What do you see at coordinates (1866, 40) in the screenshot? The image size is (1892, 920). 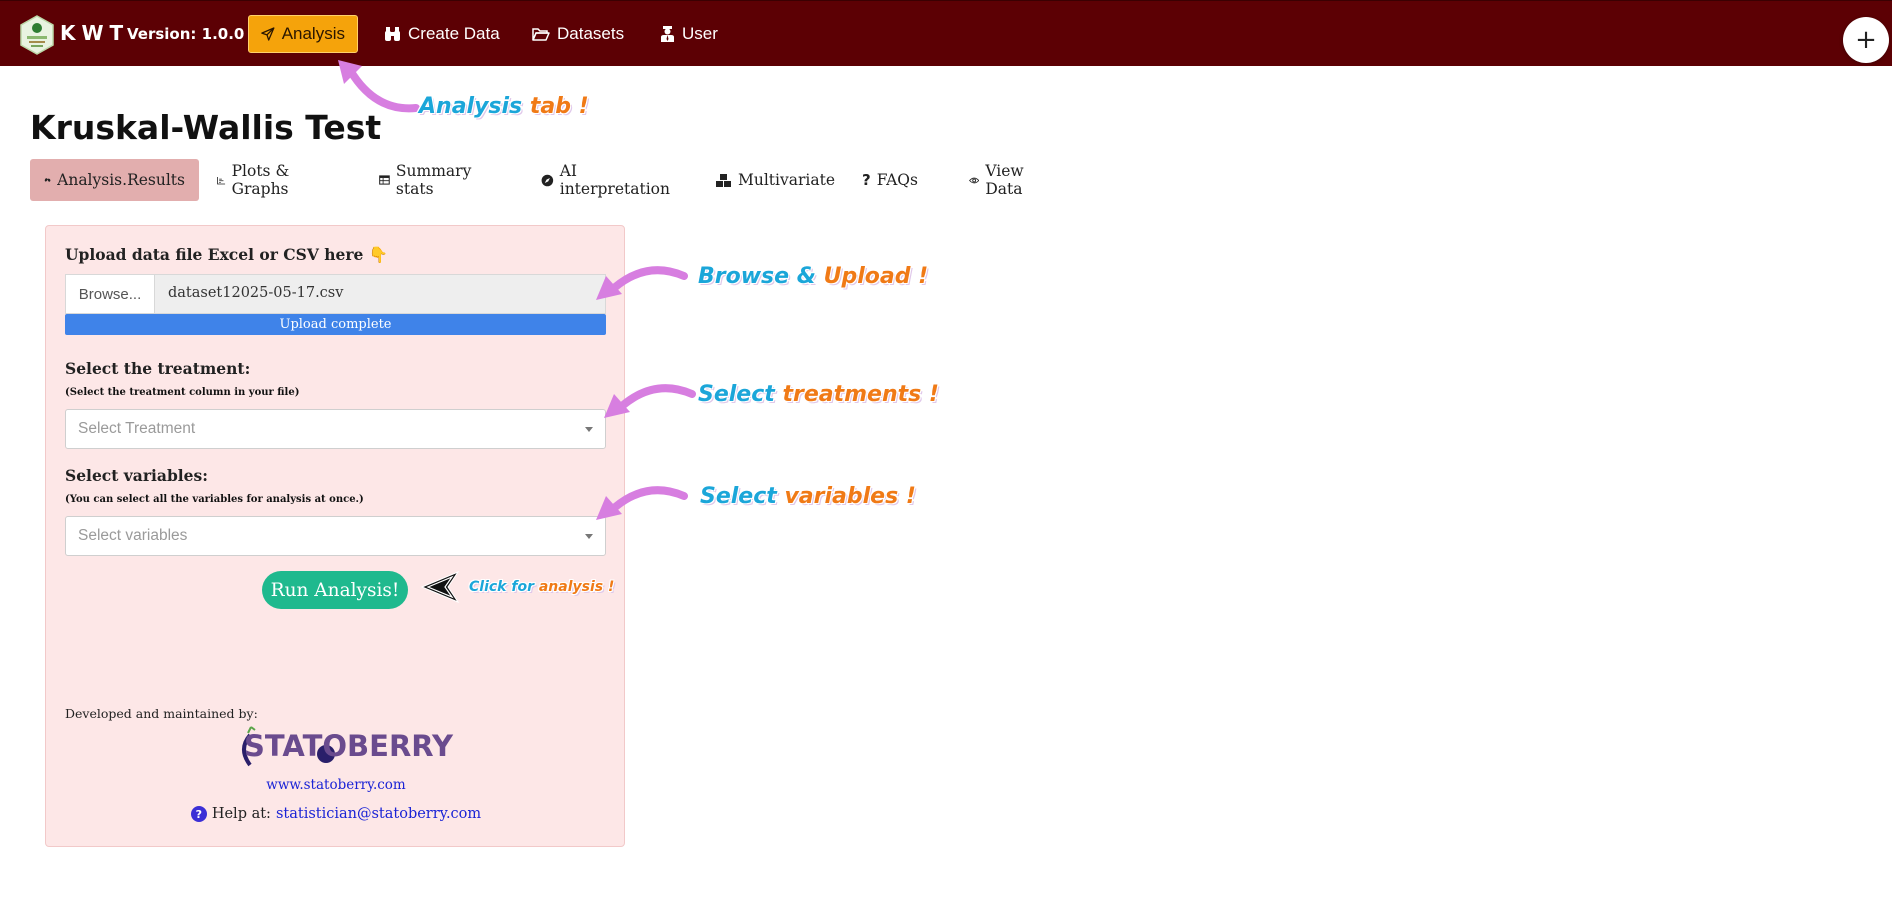 I see `add-button: +` at bounding box center [1866, 40].